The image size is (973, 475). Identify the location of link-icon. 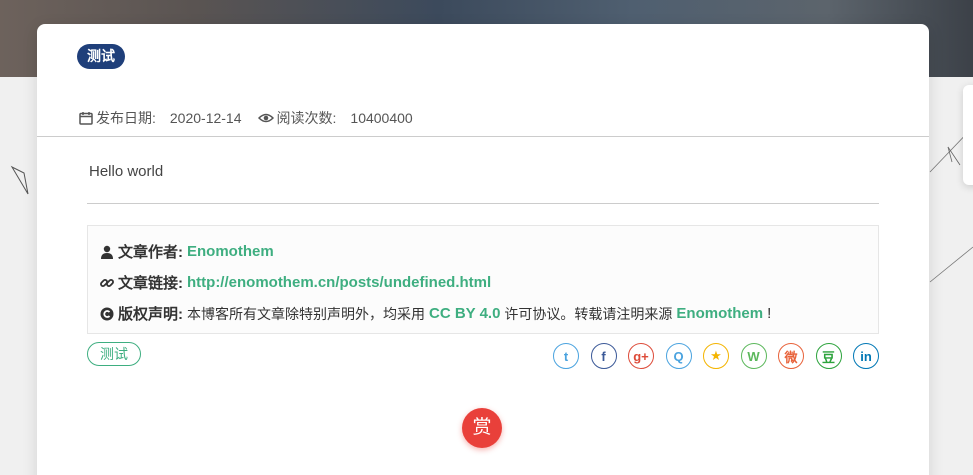
(107, 282).